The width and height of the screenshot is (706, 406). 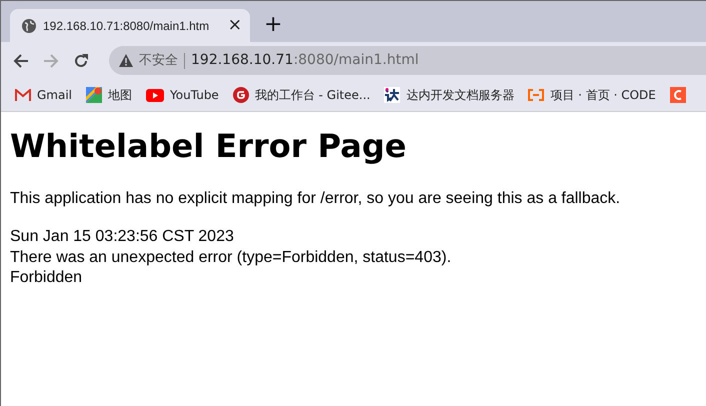 What do you see at coordinates (126, 60) in the screenshot?
I see `warning-icon` at bounding box center [126, 60].